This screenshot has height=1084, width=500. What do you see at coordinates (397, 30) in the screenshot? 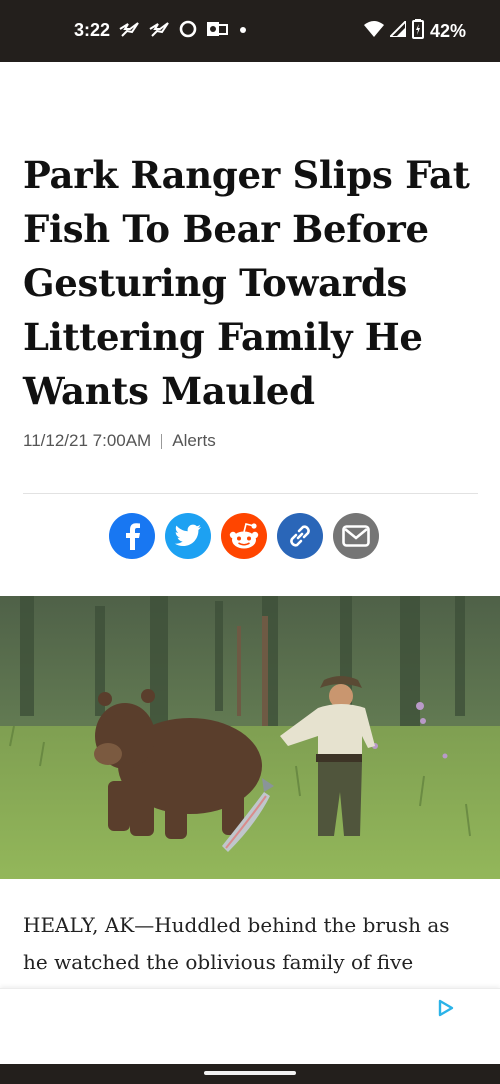
I see `signal-icon` at bounding box center [397, 30].